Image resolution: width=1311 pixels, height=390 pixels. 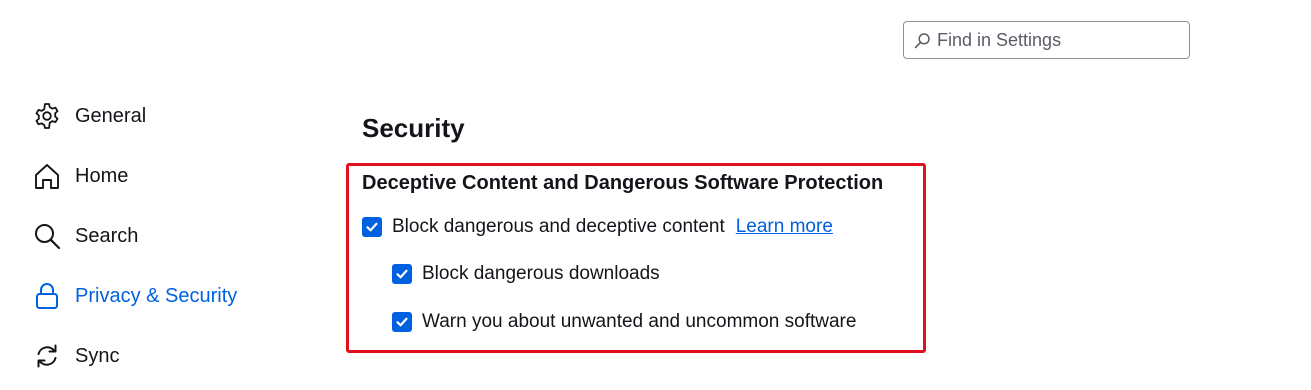 What do you see at coordinates (111, 115) in the screenshot?
I see `sidebar-item-label: General` at bounding box center [111, 115].